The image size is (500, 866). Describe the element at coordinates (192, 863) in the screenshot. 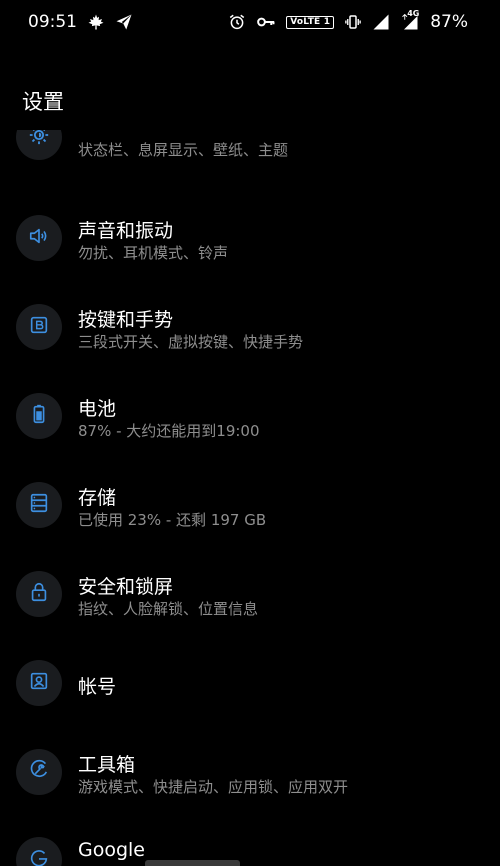

I see `home-indicator` at that location.